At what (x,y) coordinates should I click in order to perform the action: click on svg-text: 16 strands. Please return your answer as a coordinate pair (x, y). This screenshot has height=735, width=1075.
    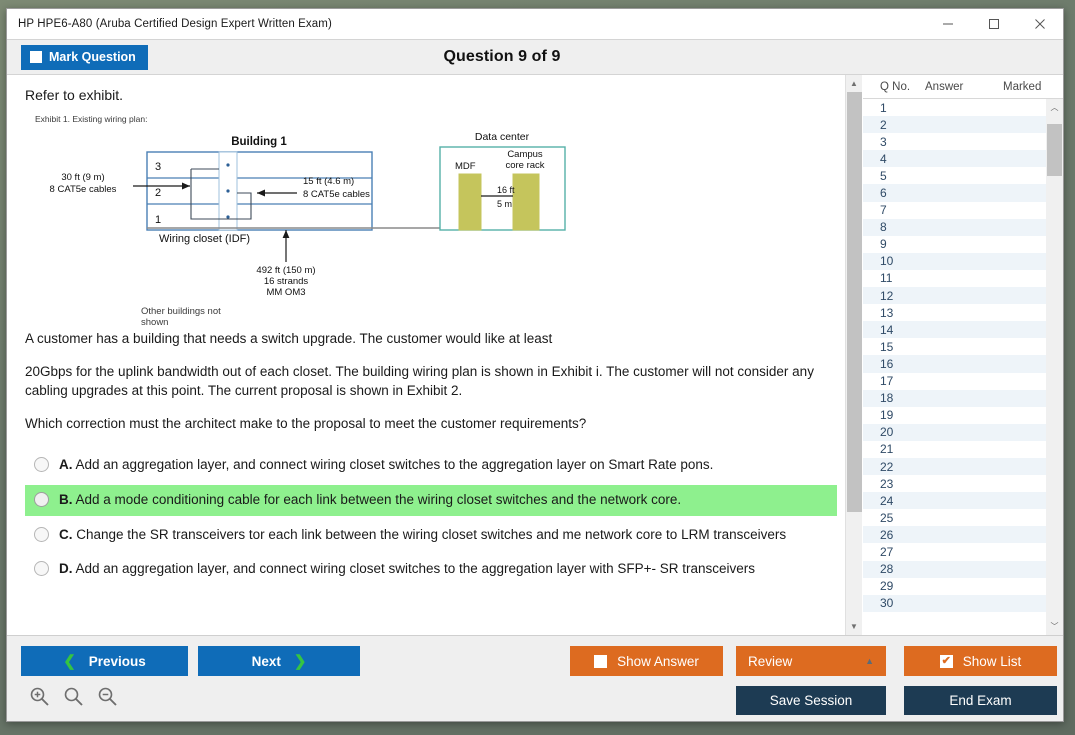
    Looking at the image, I should click on (286, 281).